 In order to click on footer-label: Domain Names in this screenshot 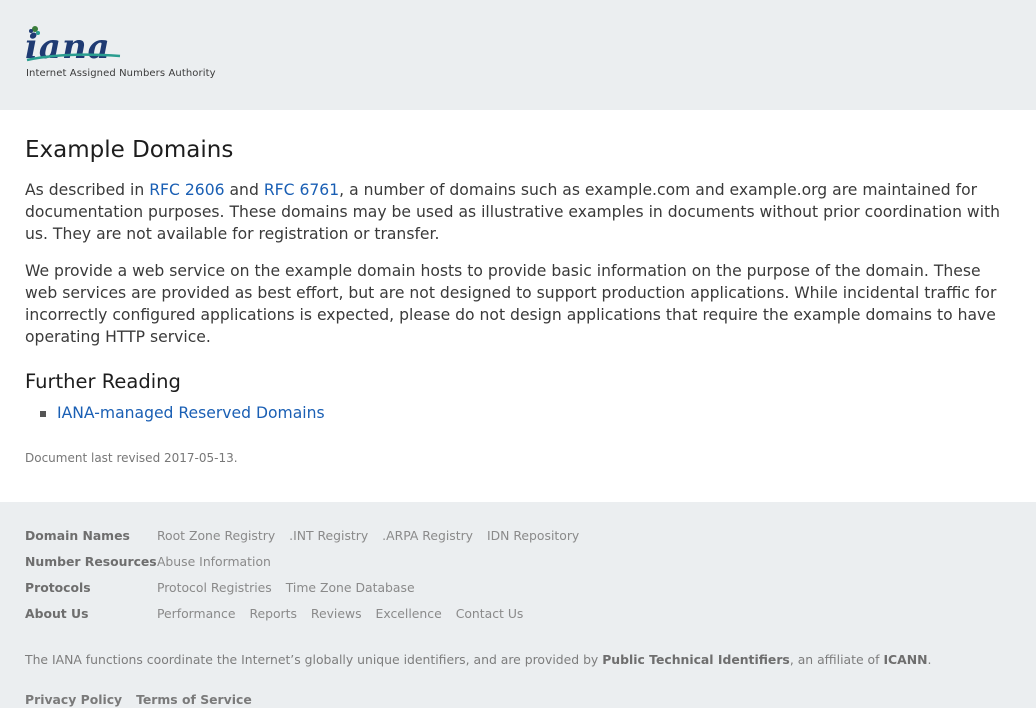, I will do `click(77, 535)`.